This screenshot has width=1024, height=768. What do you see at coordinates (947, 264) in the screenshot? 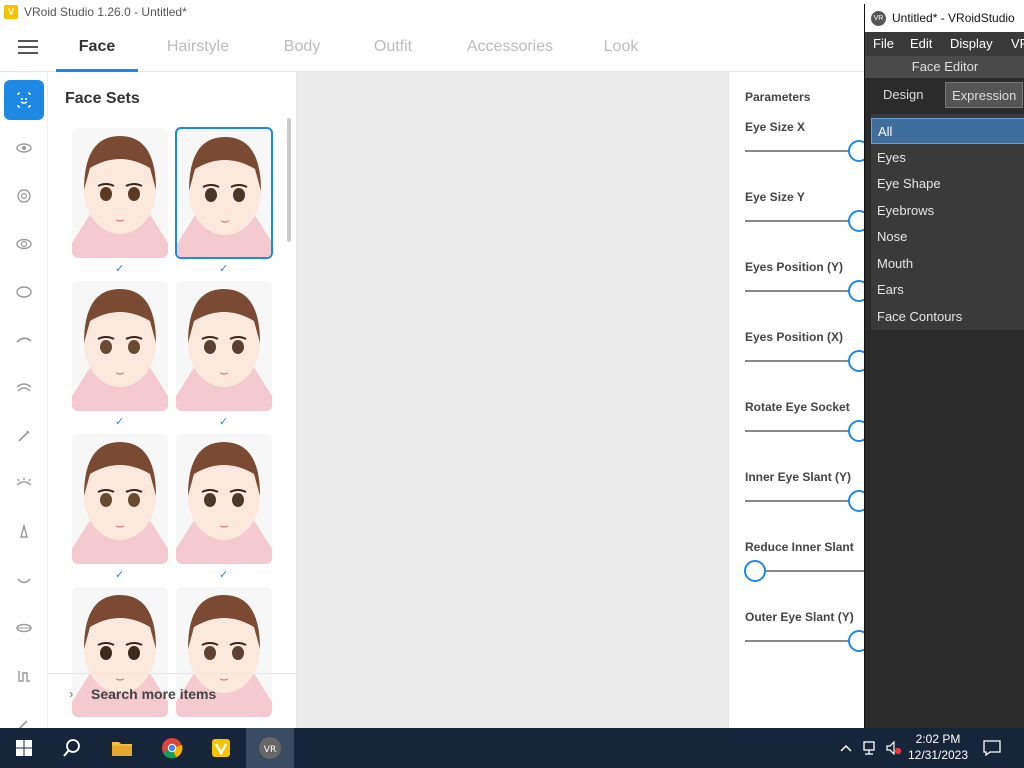
I see `face-part-item: Mouth` at bounding box center [947, 264].